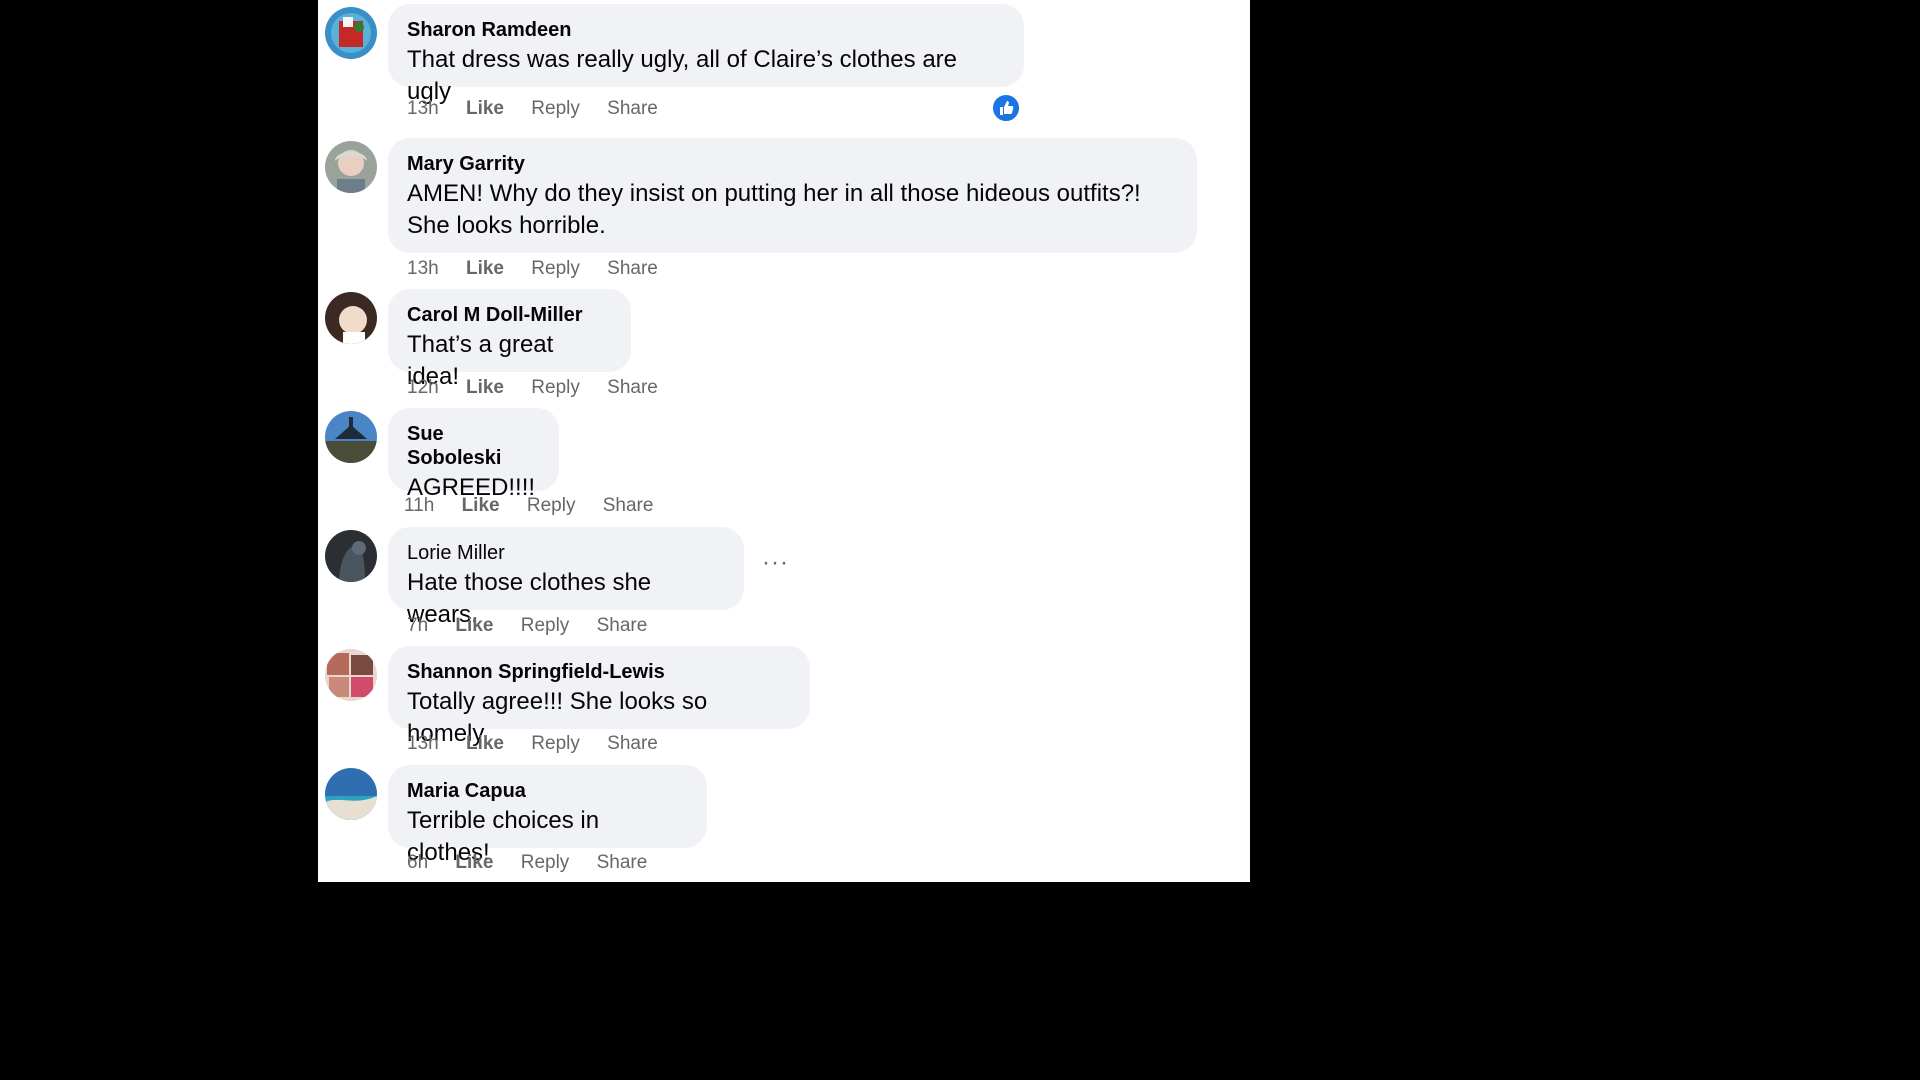  Describe the element at coordinates (473, 446) in the screenshot. I see `commenter-name: Sue Soboleski` at that location.